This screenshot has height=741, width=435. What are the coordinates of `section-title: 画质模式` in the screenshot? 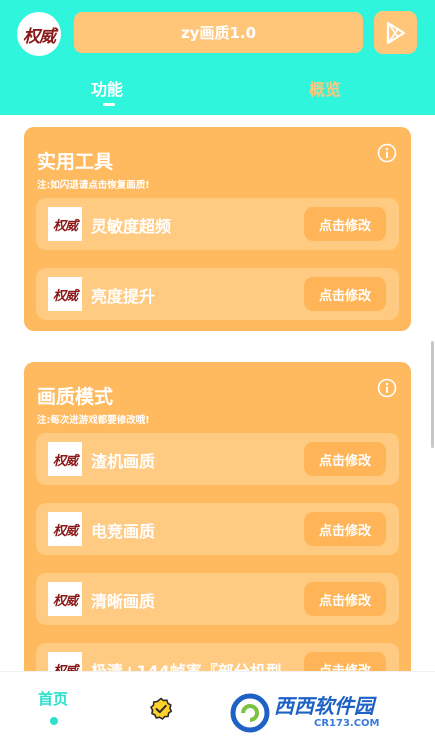 It's located at (75, 397).